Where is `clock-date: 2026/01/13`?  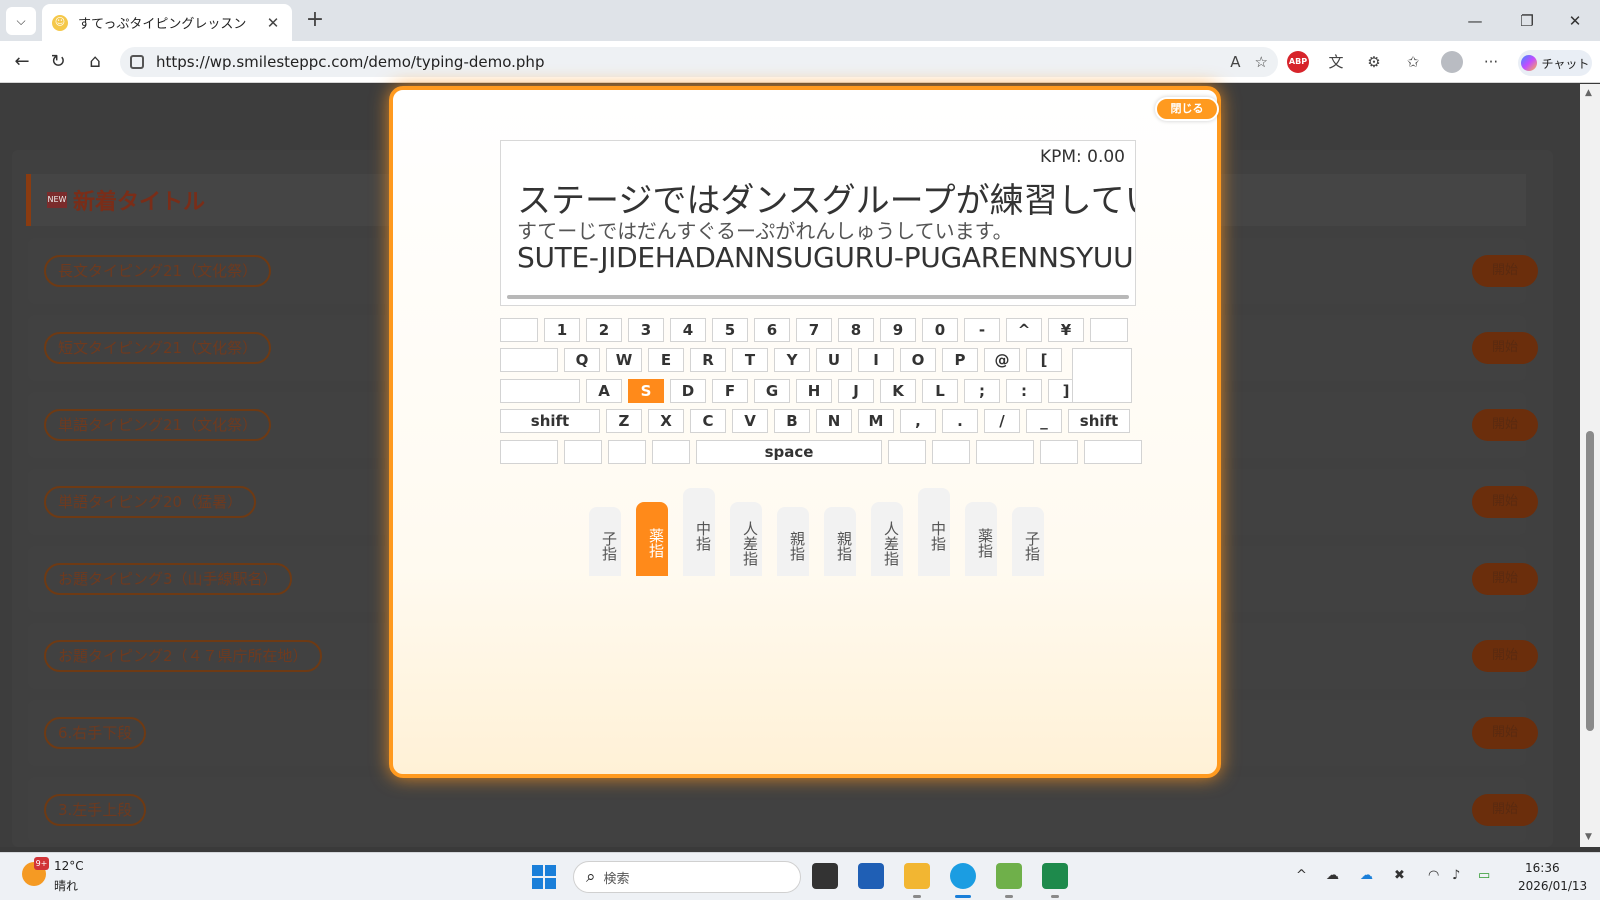
clock-date: 2026/01/13 is located at coordinates (1552, 886).